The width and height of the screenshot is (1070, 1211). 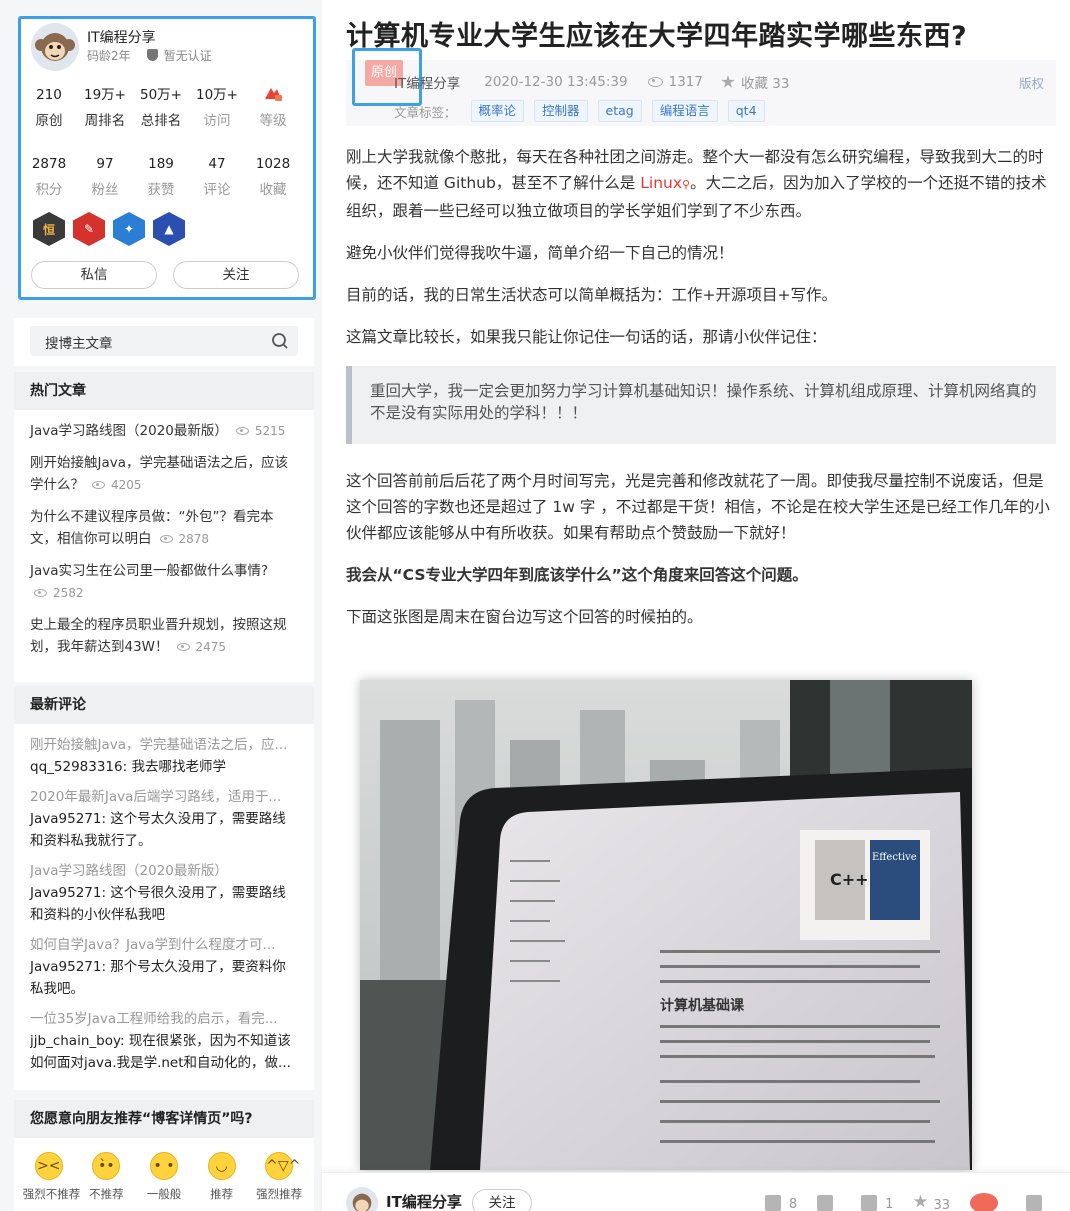 I want to click on list-item: Java学习路线图（2020最新版） 5215, so click(x=164, y=431).